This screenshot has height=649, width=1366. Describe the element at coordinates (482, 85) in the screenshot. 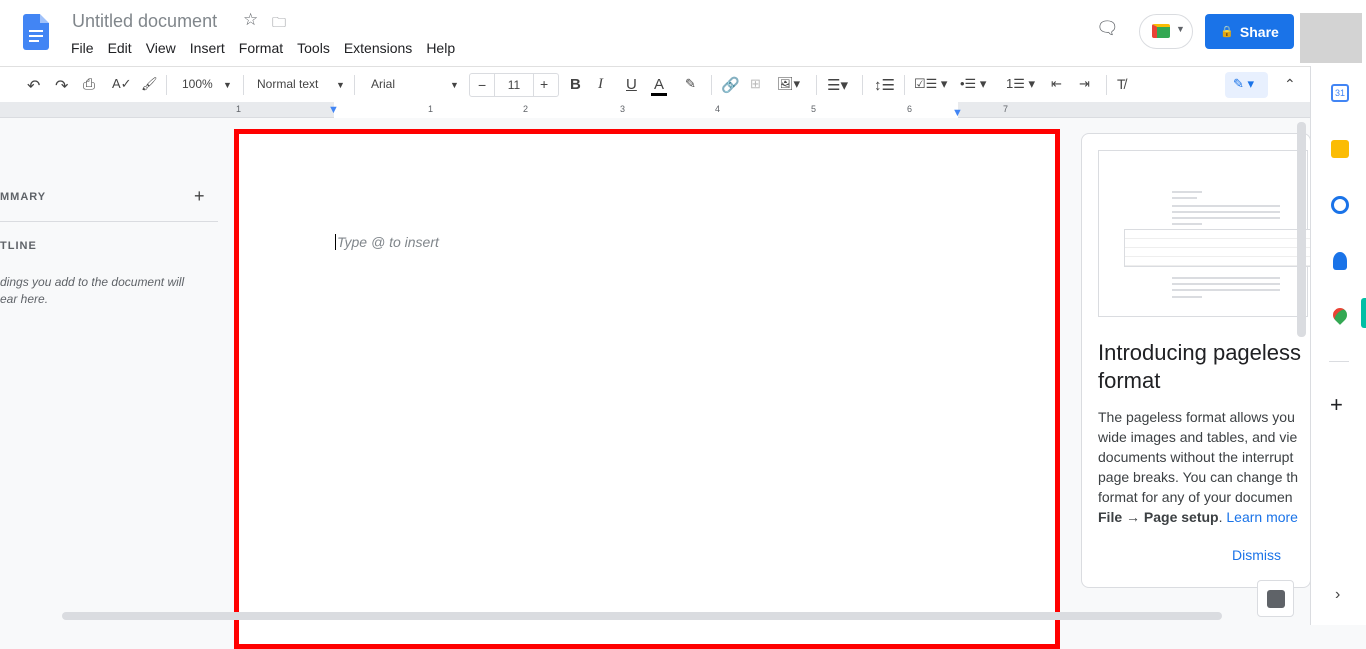

I see `decrease-font-size-button: −` at that location.